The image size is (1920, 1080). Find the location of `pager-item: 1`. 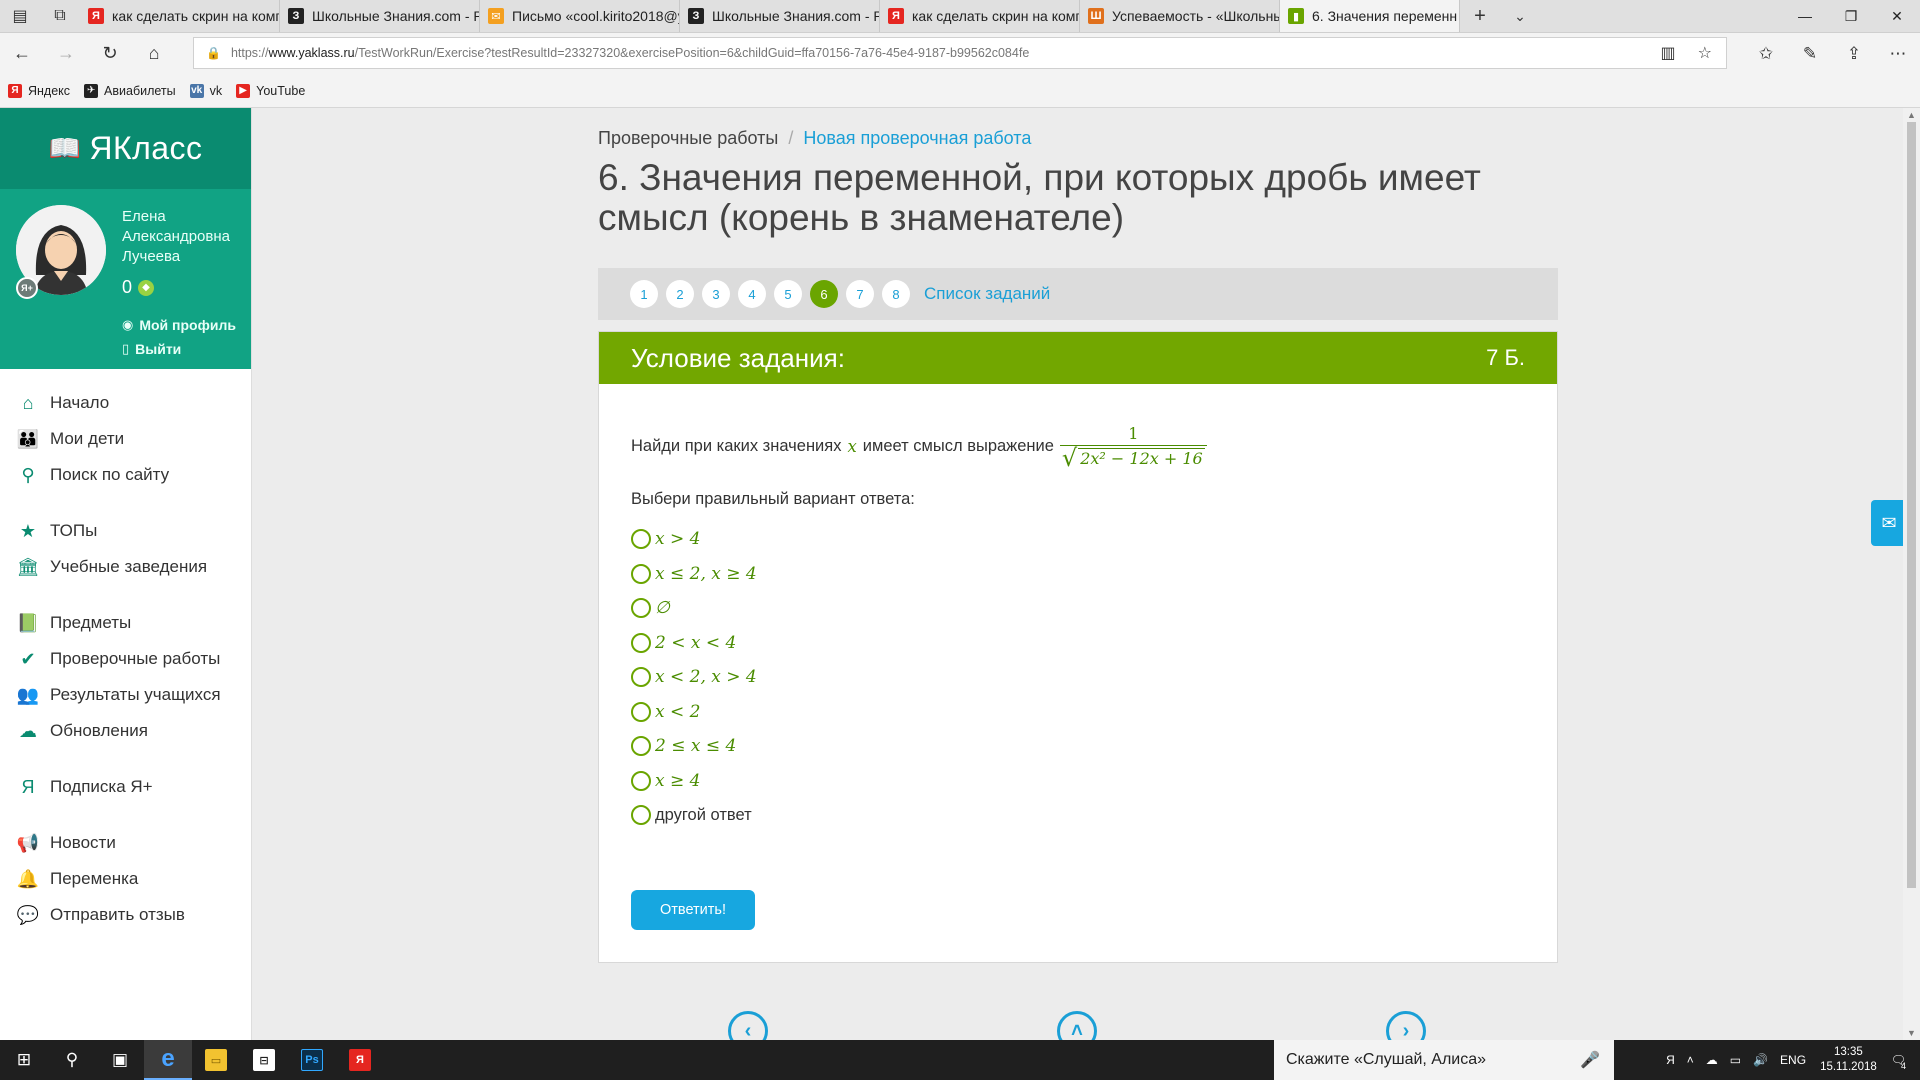

pager-item: 1 is located at coordinates (644, 294).